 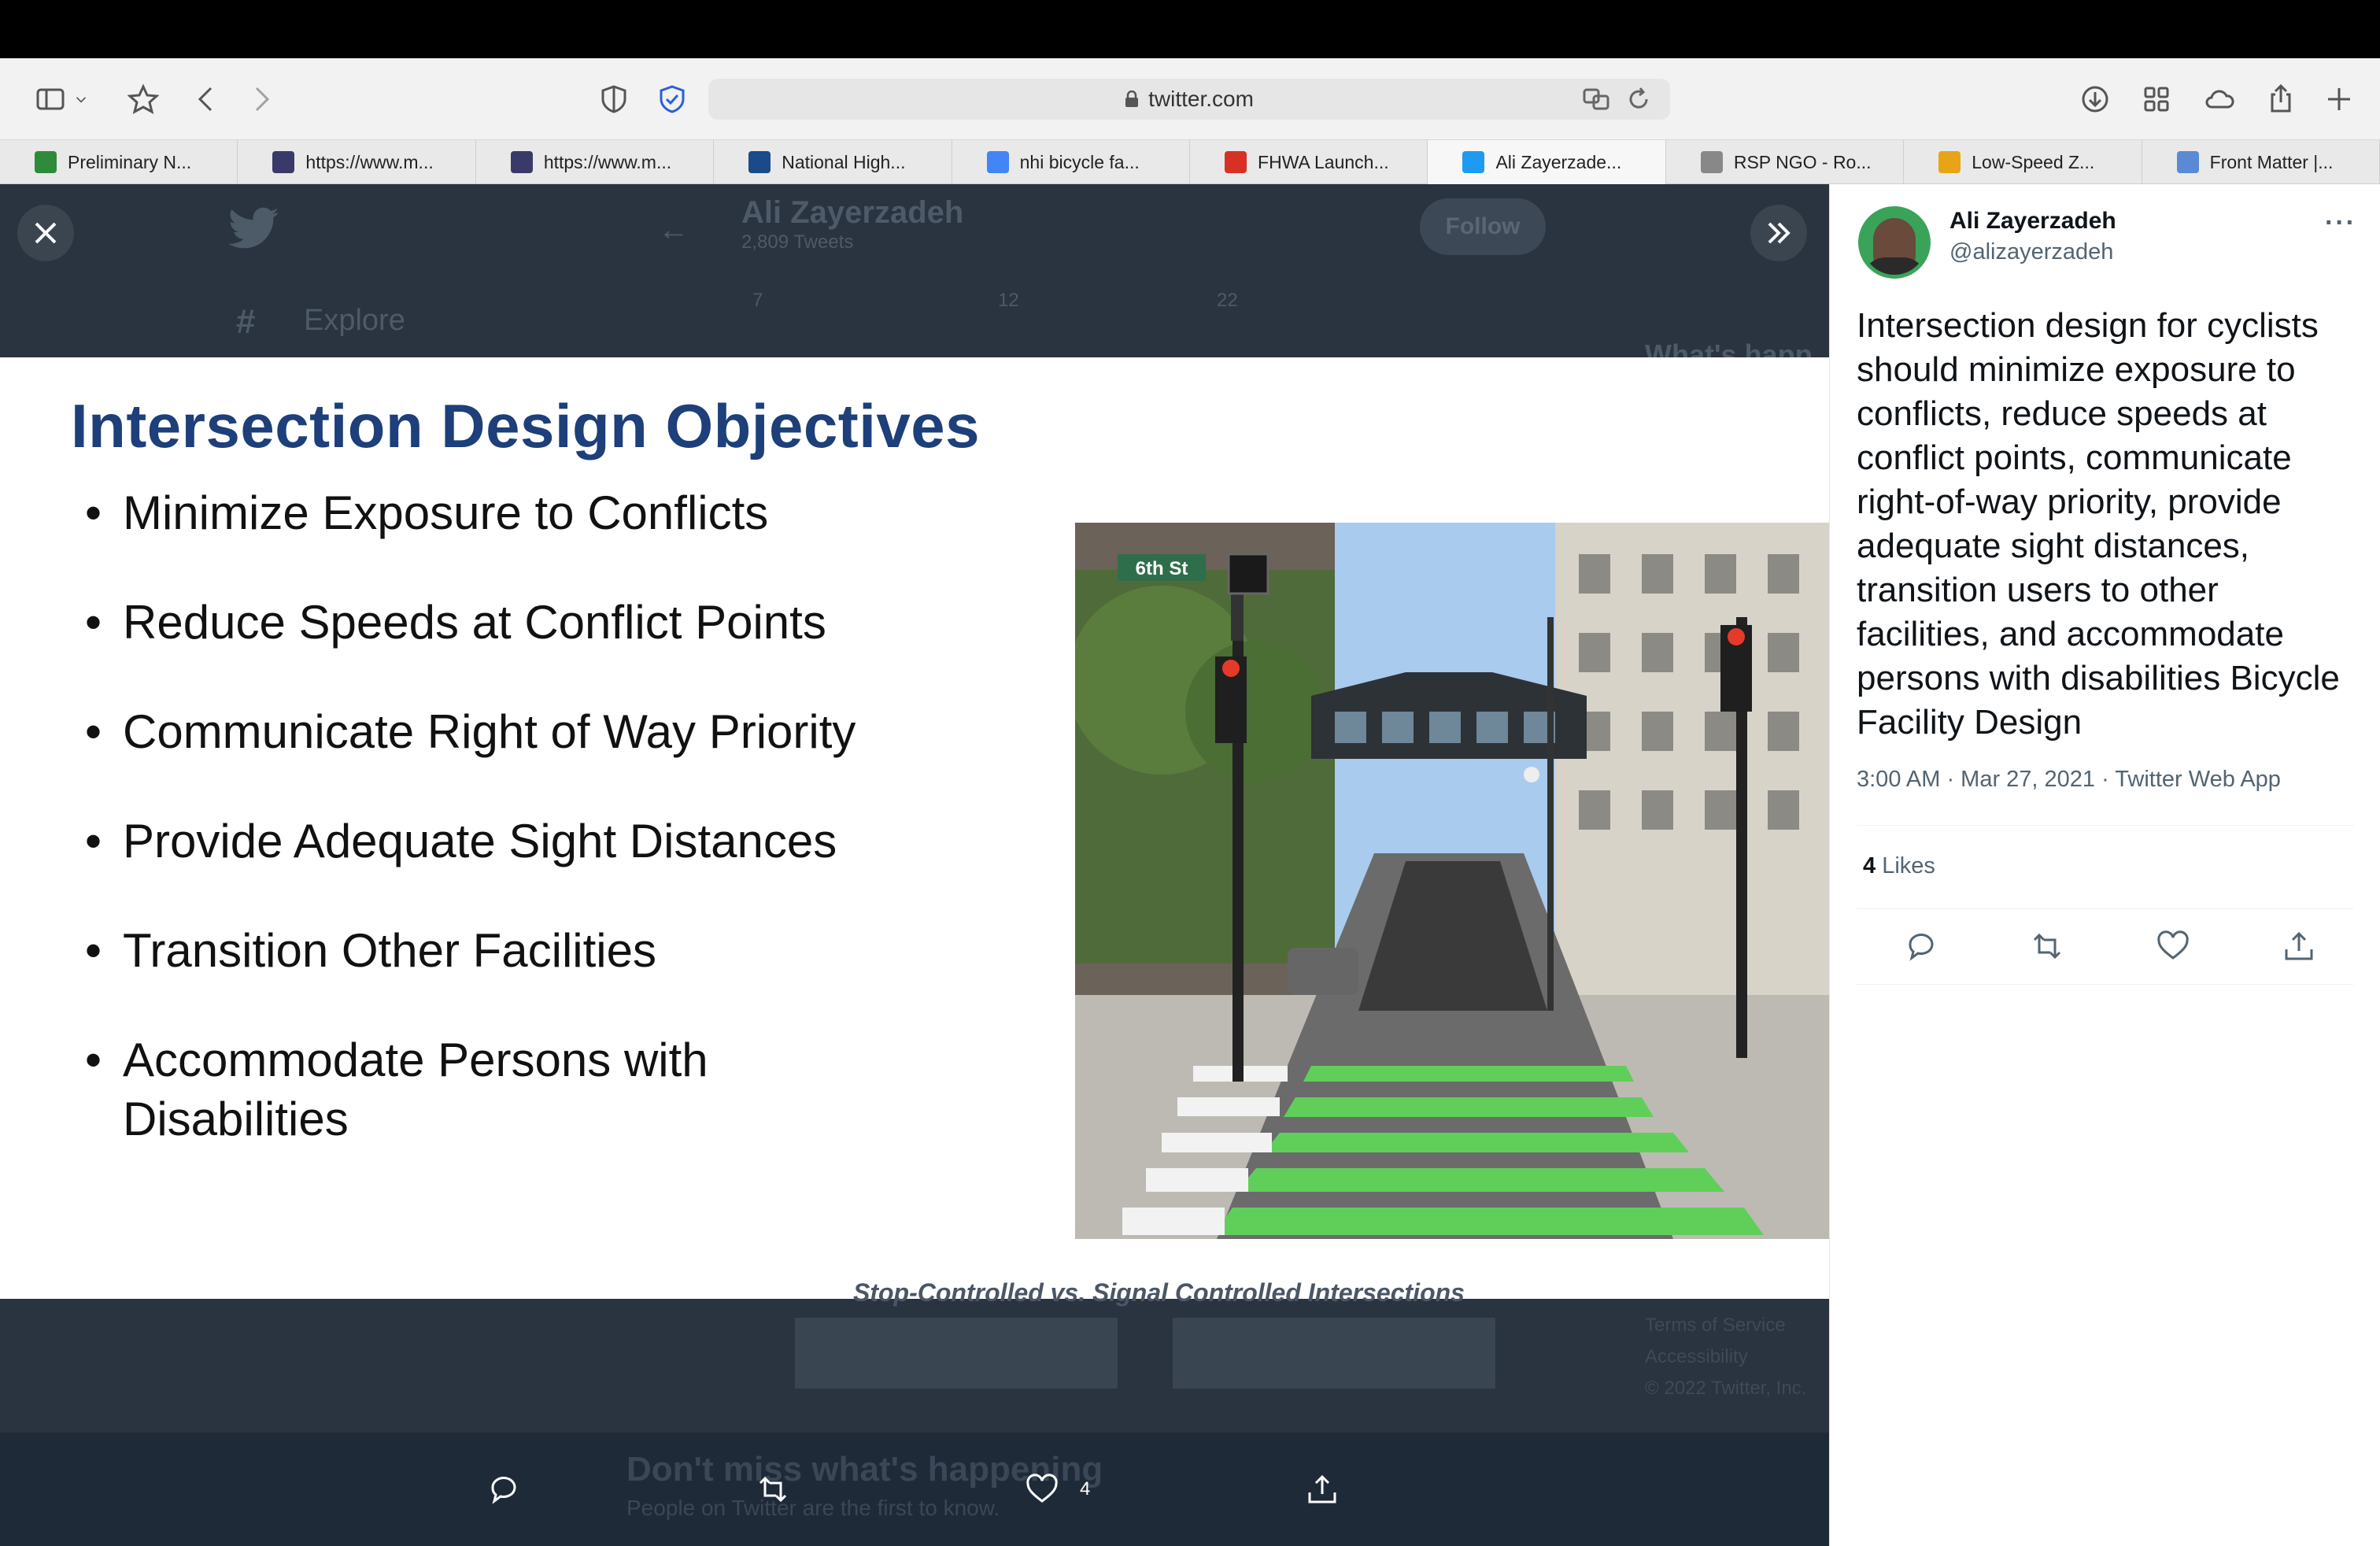 I want to click on close-media-button, so click(x=45, y=233).